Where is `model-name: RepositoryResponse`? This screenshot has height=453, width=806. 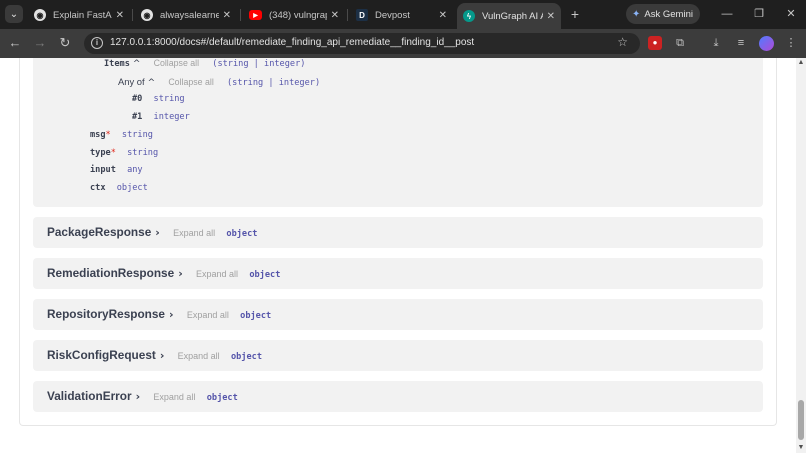
model-name: RepositoryResponse is located at coordinates (106, 314).